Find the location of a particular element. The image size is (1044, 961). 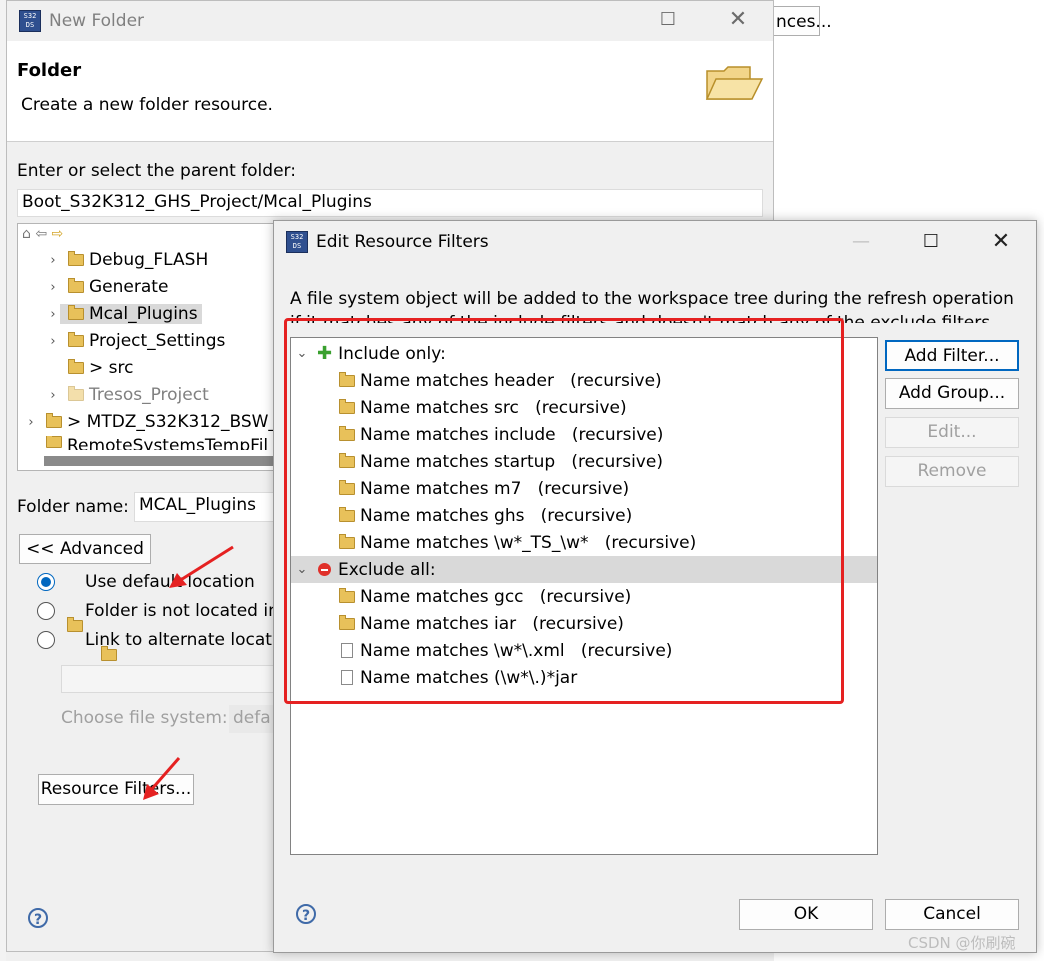

advanced-button: << Advanced is located at coordinates (85, 549).